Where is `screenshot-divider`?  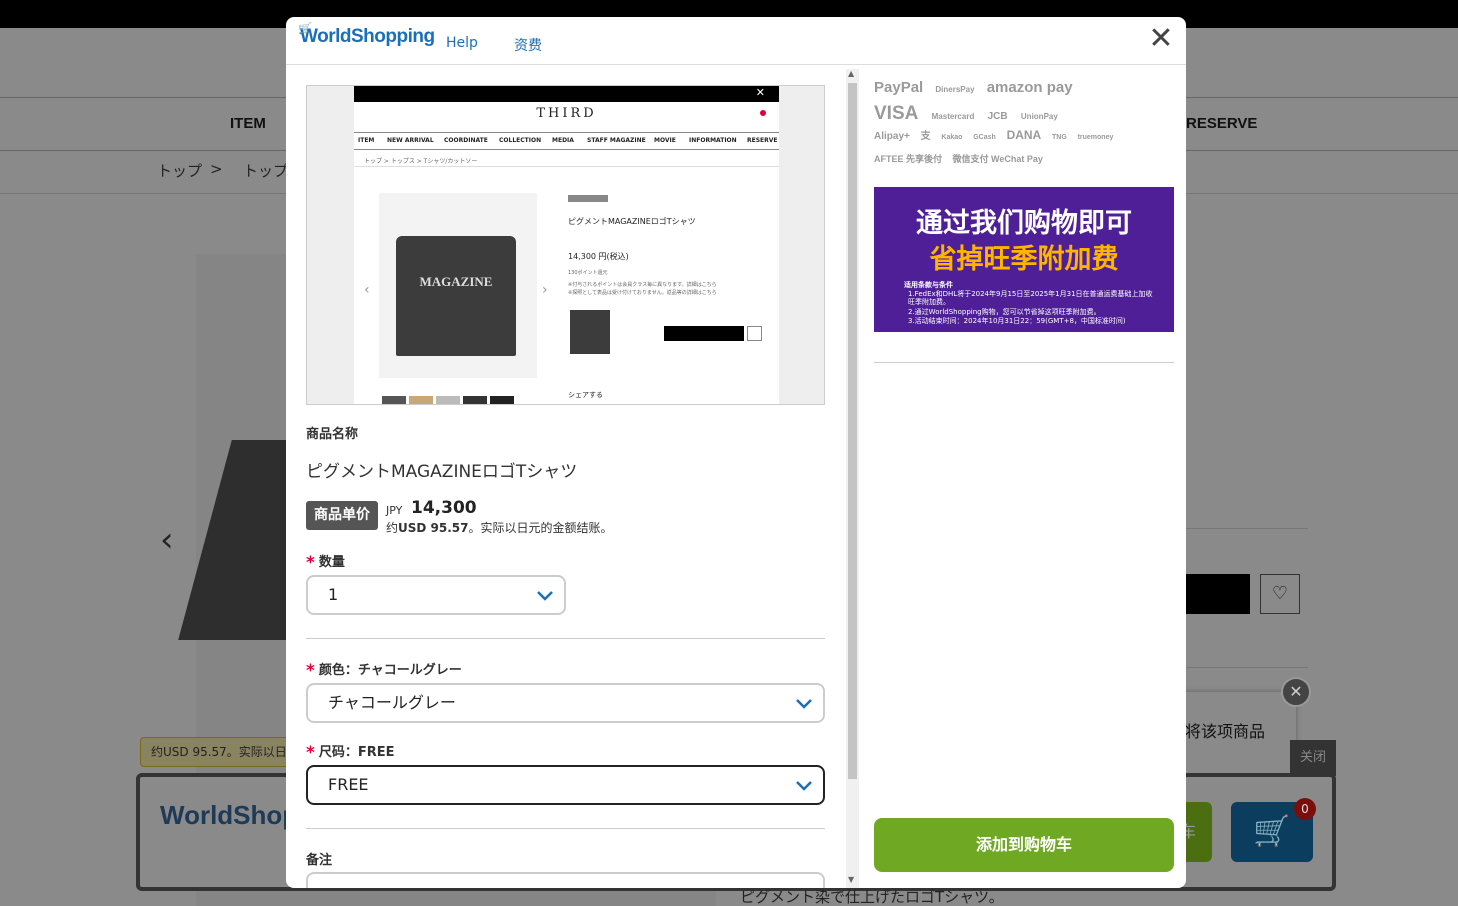
screenshot-divider is located at coordinates (566, 166).